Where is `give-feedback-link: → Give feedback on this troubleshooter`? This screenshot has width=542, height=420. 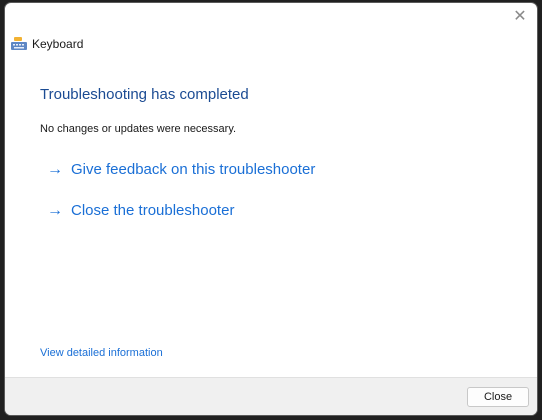
give-feedback-link: → Give feedback on this troubleshooter is located at coordinates (181, 169).